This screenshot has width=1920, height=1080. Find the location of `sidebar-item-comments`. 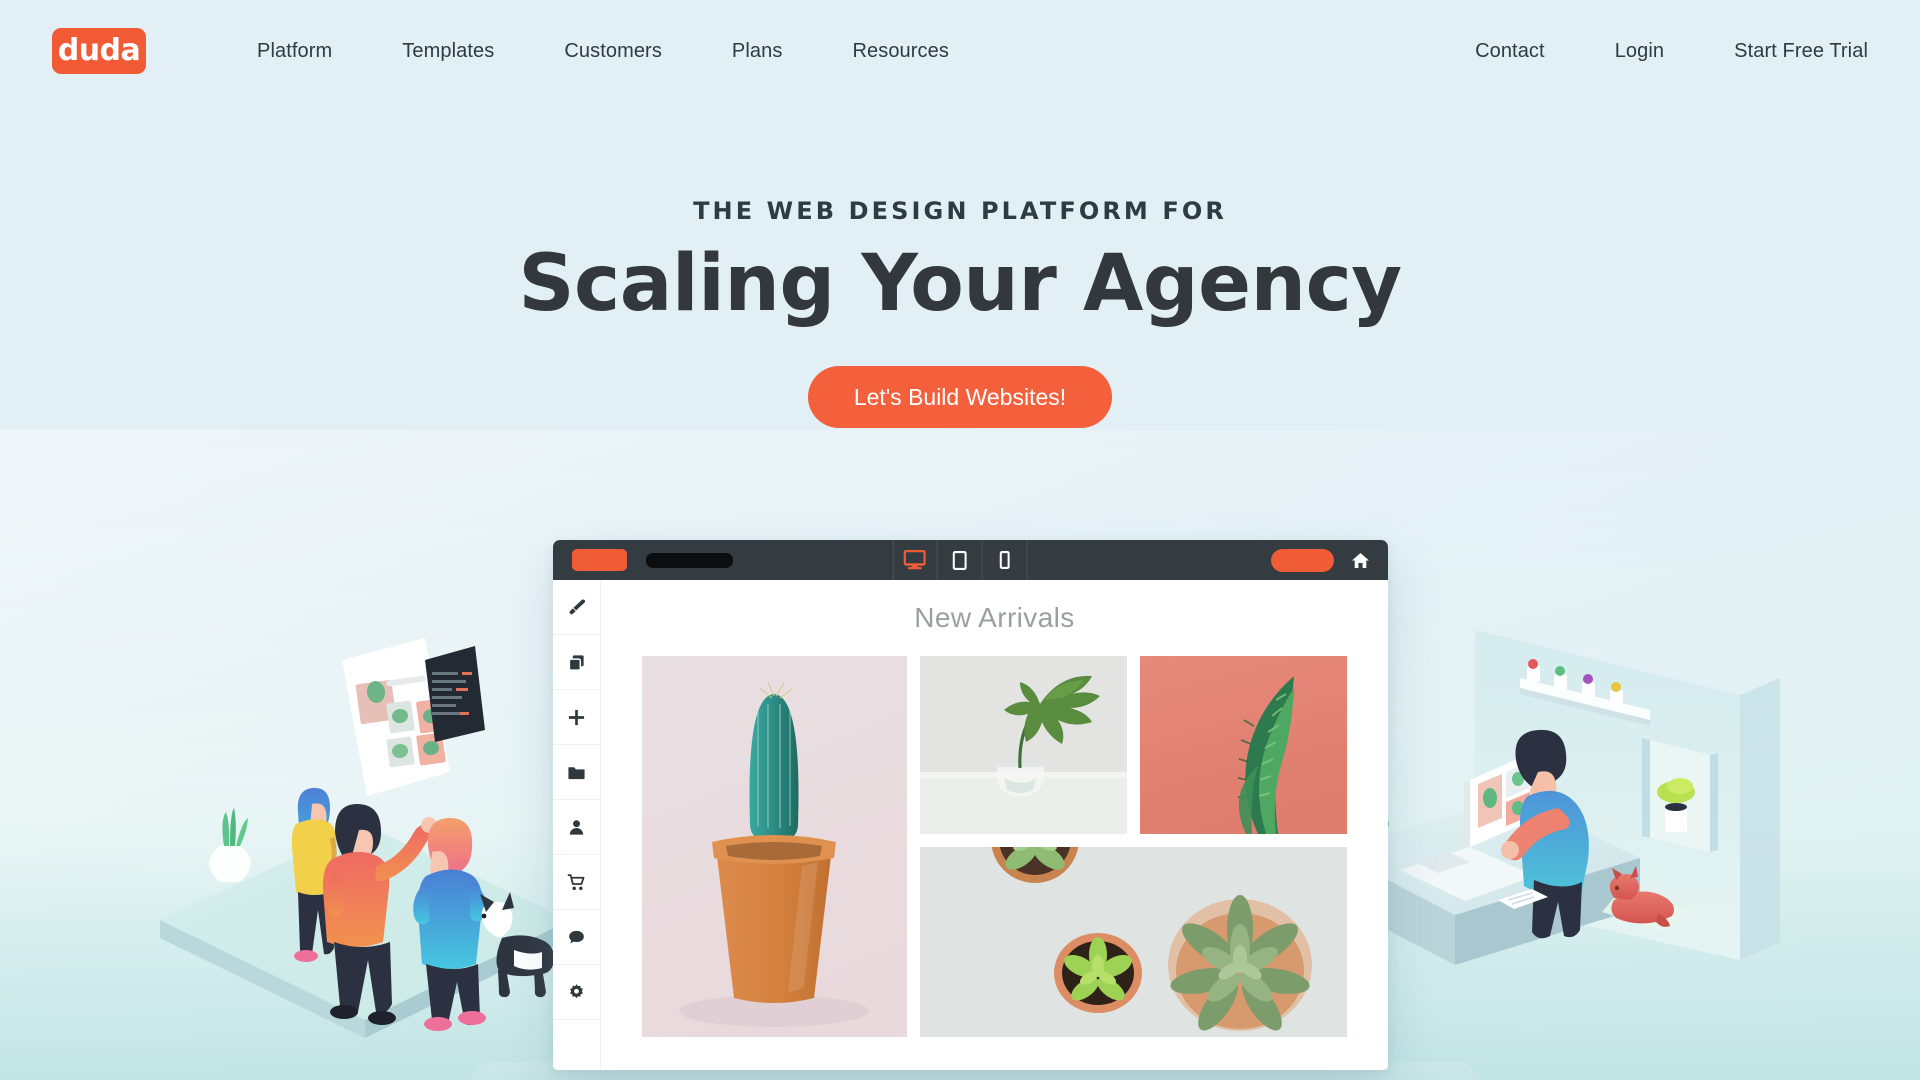

sidebar-item-comments is located at coordinates (576, 937).